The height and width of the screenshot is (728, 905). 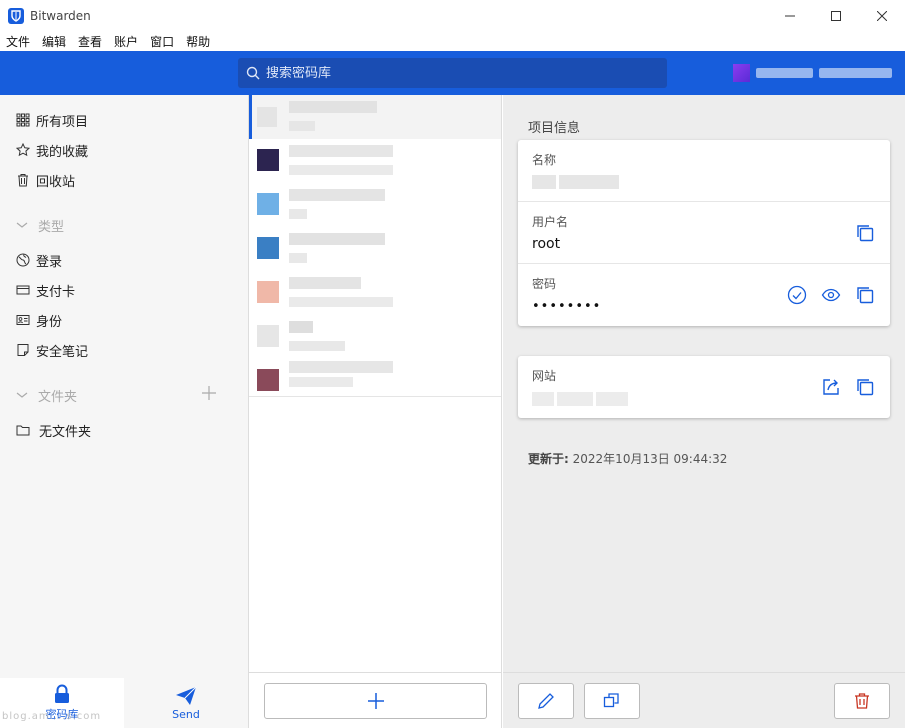 I want to click on check-password-button, so click(x=797, y=295).